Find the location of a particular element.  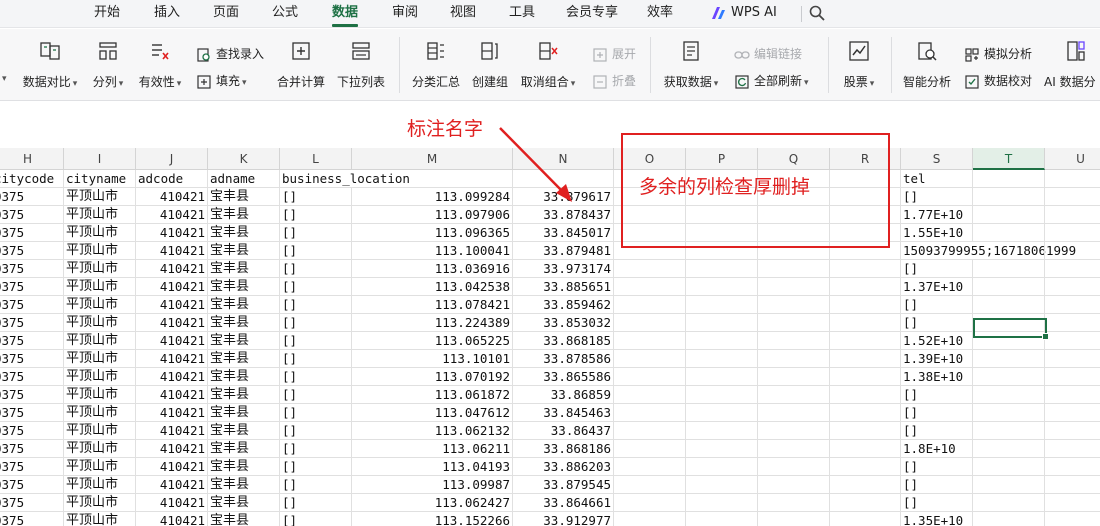

data-compare-button: 数据对比 ▾ is located at coordinates (50, 64).